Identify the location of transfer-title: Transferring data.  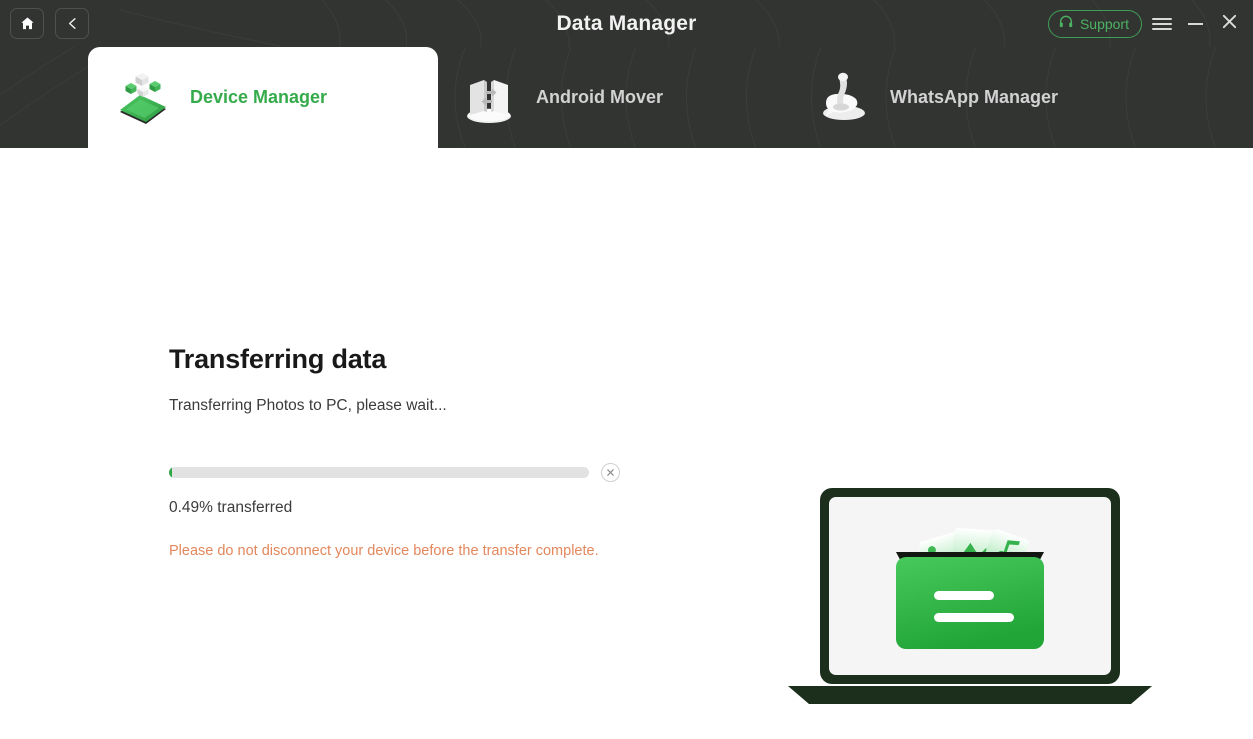
(278, 359).